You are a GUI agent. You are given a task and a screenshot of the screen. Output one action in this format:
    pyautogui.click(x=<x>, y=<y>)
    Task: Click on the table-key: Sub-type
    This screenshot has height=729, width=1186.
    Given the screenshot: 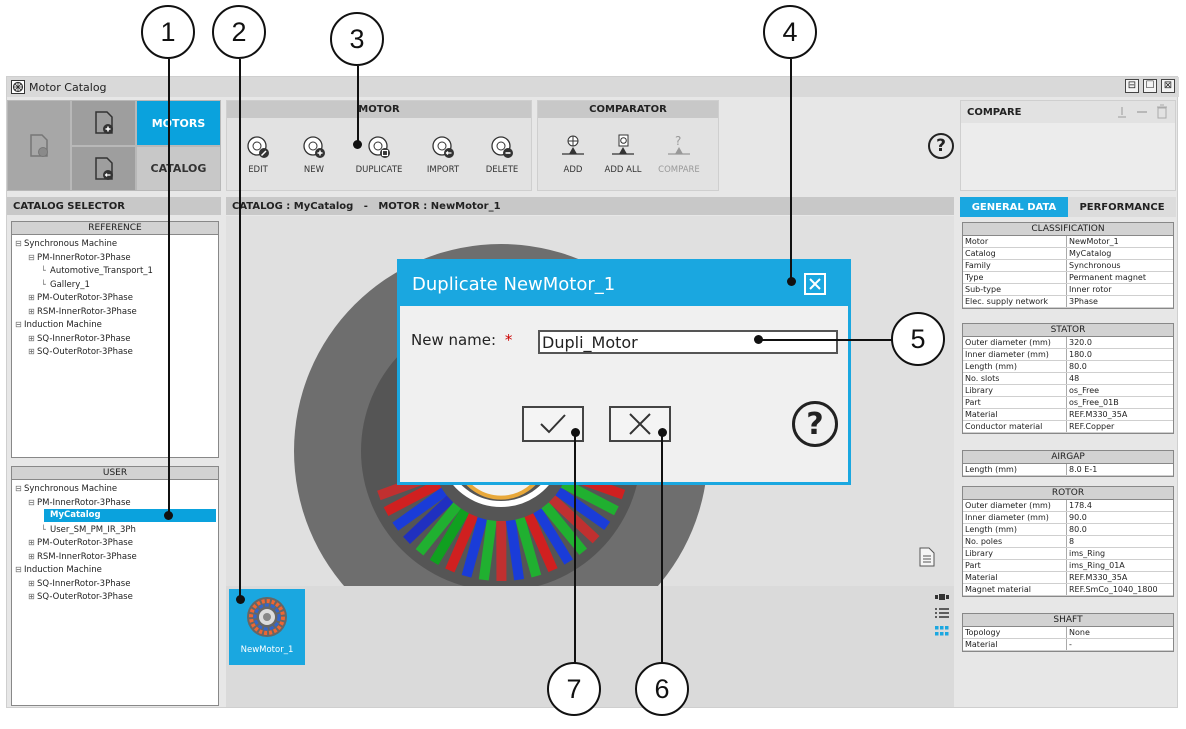 What is the action you would take?
    pyautogui.click(x=1015, y=289)
    